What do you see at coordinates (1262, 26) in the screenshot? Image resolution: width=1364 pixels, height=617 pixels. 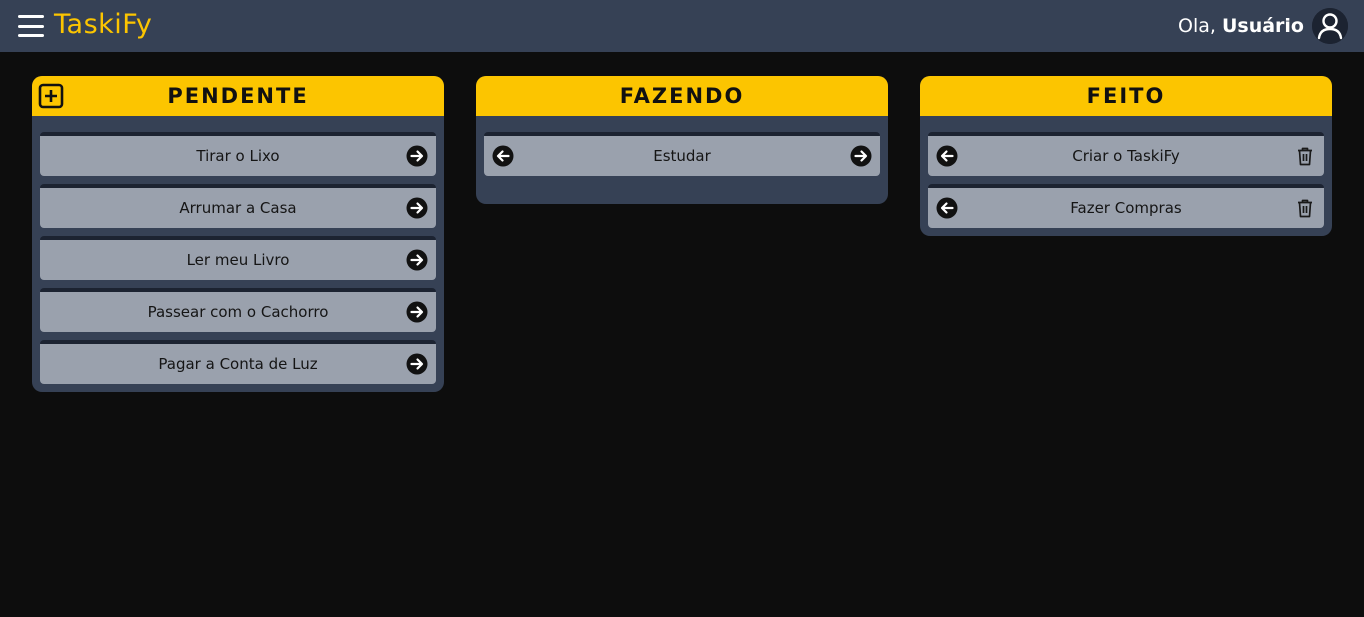 I see `user-name: Usuário` at bounding box center [1262, 26].